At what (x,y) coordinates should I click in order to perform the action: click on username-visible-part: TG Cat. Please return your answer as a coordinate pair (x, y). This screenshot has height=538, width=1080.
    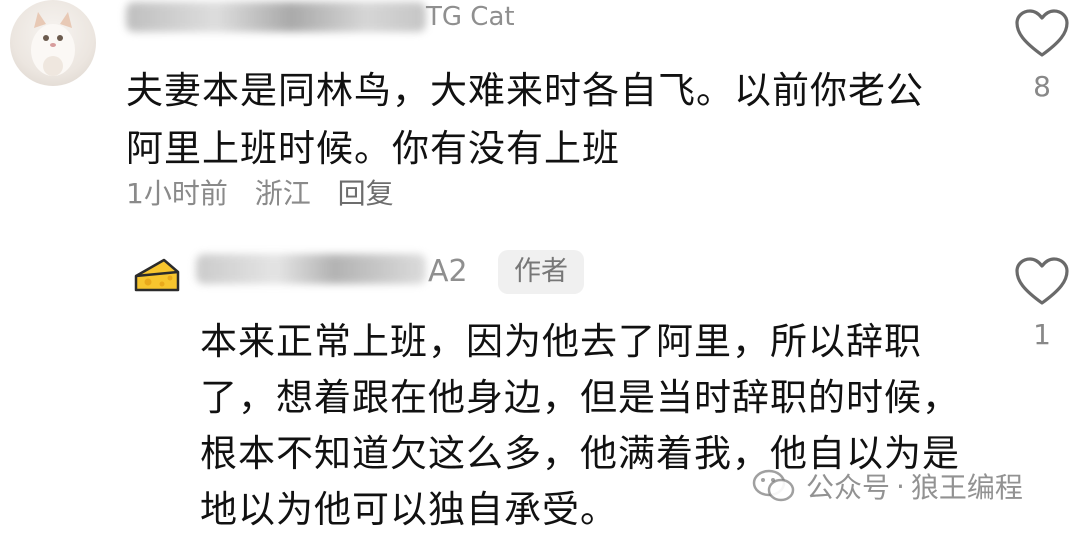
    Looking at the image, I should click on (470, 17).